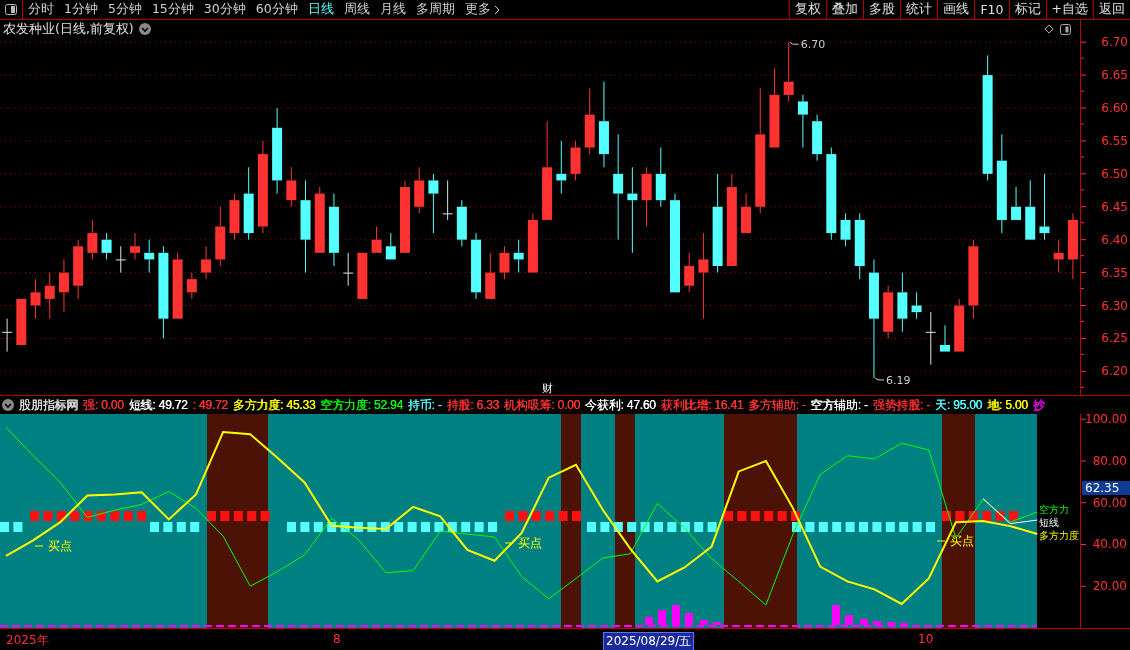 This screenshot has width=1130, height=650. Describe the element at coordinates (1007, 405) in the screenshot. I see `indicator-value: 地: 5.00` at that location.